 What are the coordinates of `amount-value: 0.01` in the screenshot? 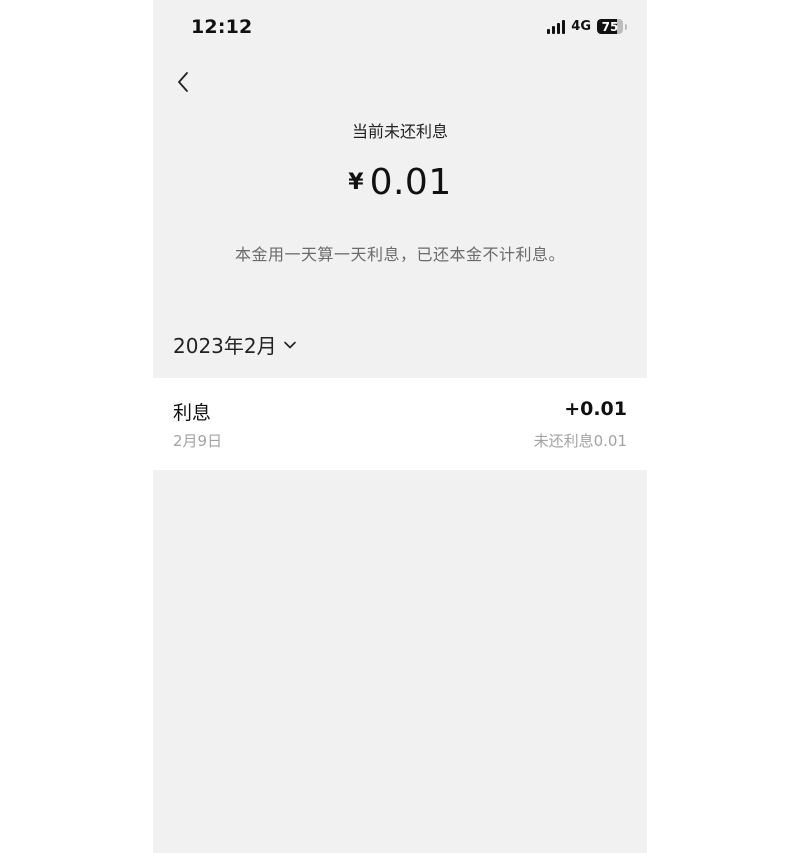 It's located at (410, 182).